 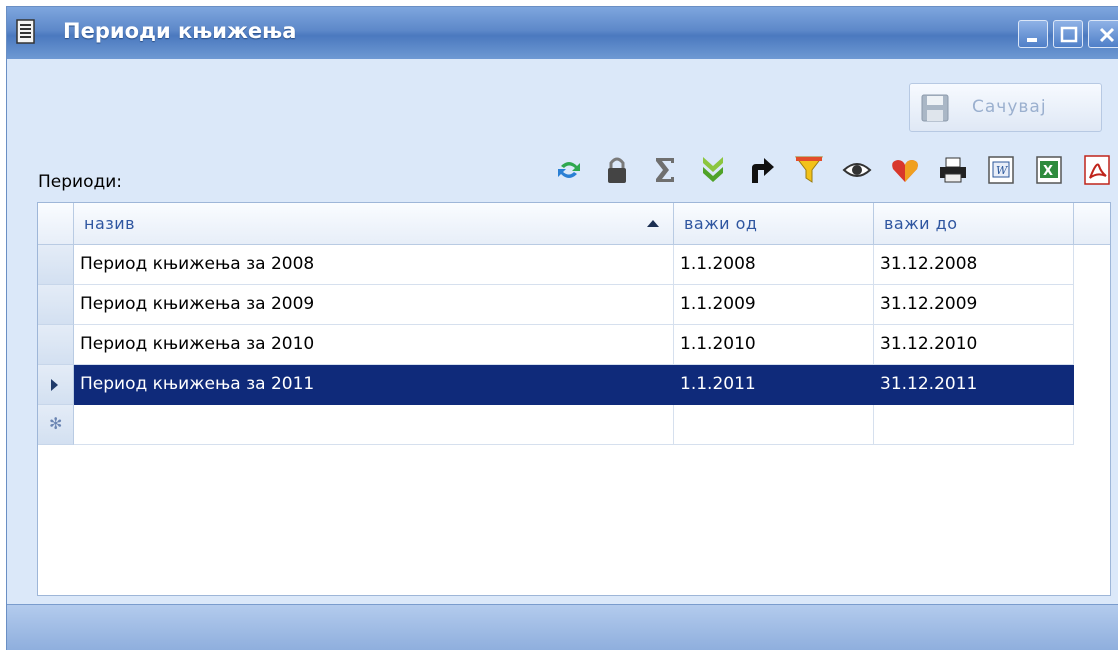 What do you see at coordinates (761, 170) in the screenshot?
I see `redirect-arrow-icon` at bounding box center [761, 170].